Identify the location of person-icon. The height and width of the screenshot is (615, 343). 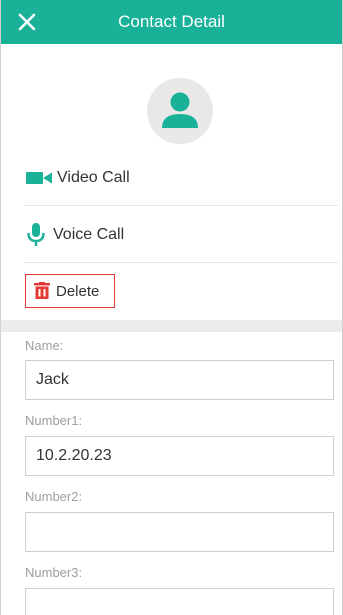
(180, 110).